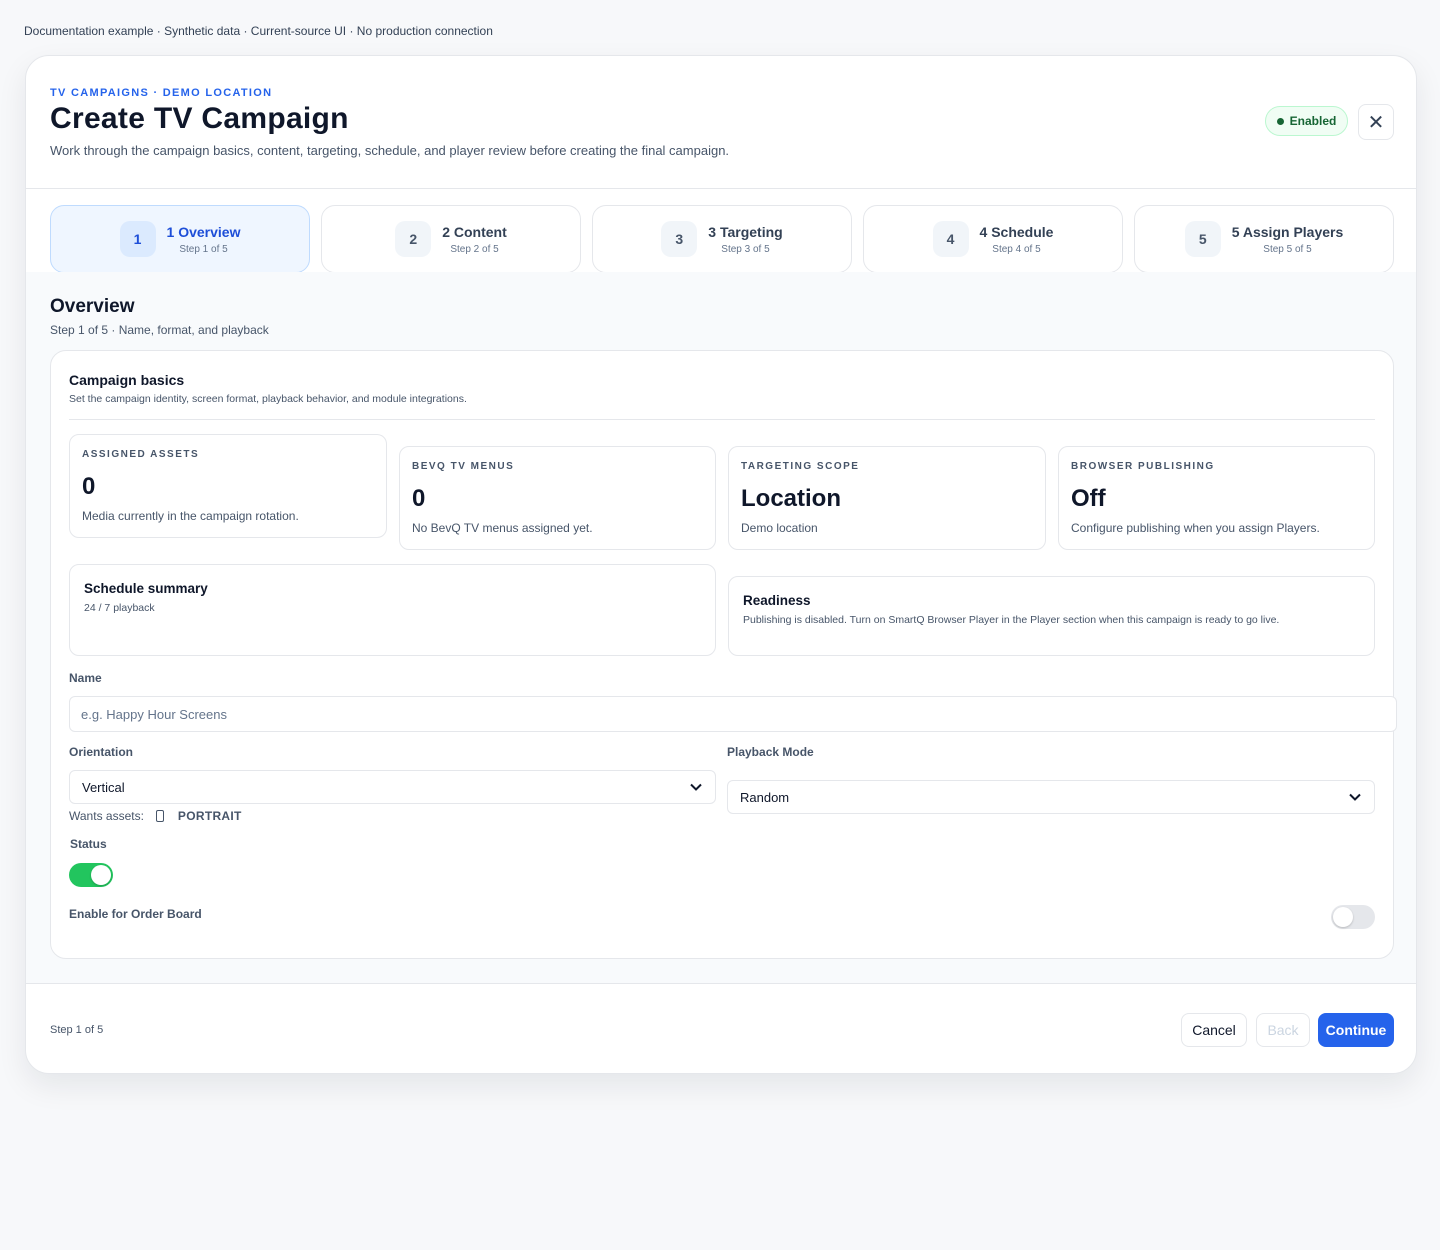 The height and width of the screenshot is (1250, 1440). I want to click on playback-mode-value: Random, so click(765, 797).